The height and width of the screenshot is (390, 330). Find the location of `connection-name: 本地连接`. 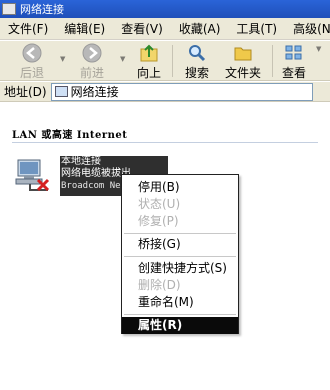

connection-name: 本地连接 is located at coordinates (81, 161).